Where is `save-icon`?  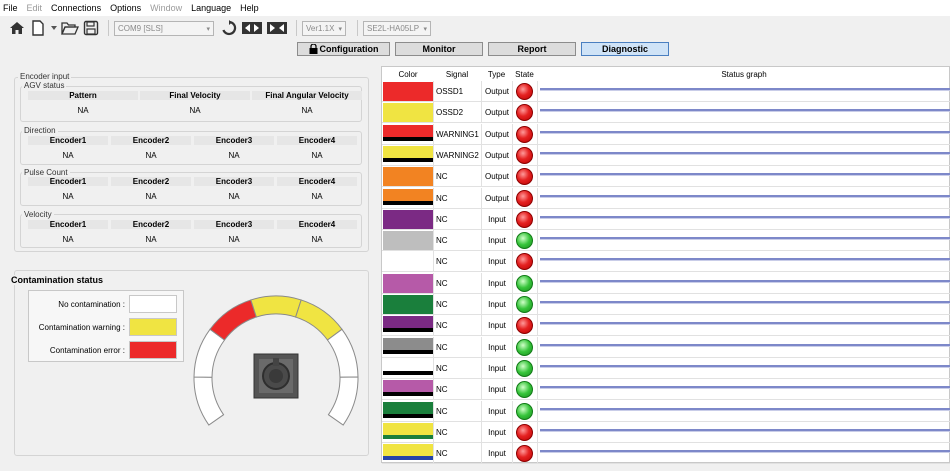
save-icon is located at coordinates (91, 28).